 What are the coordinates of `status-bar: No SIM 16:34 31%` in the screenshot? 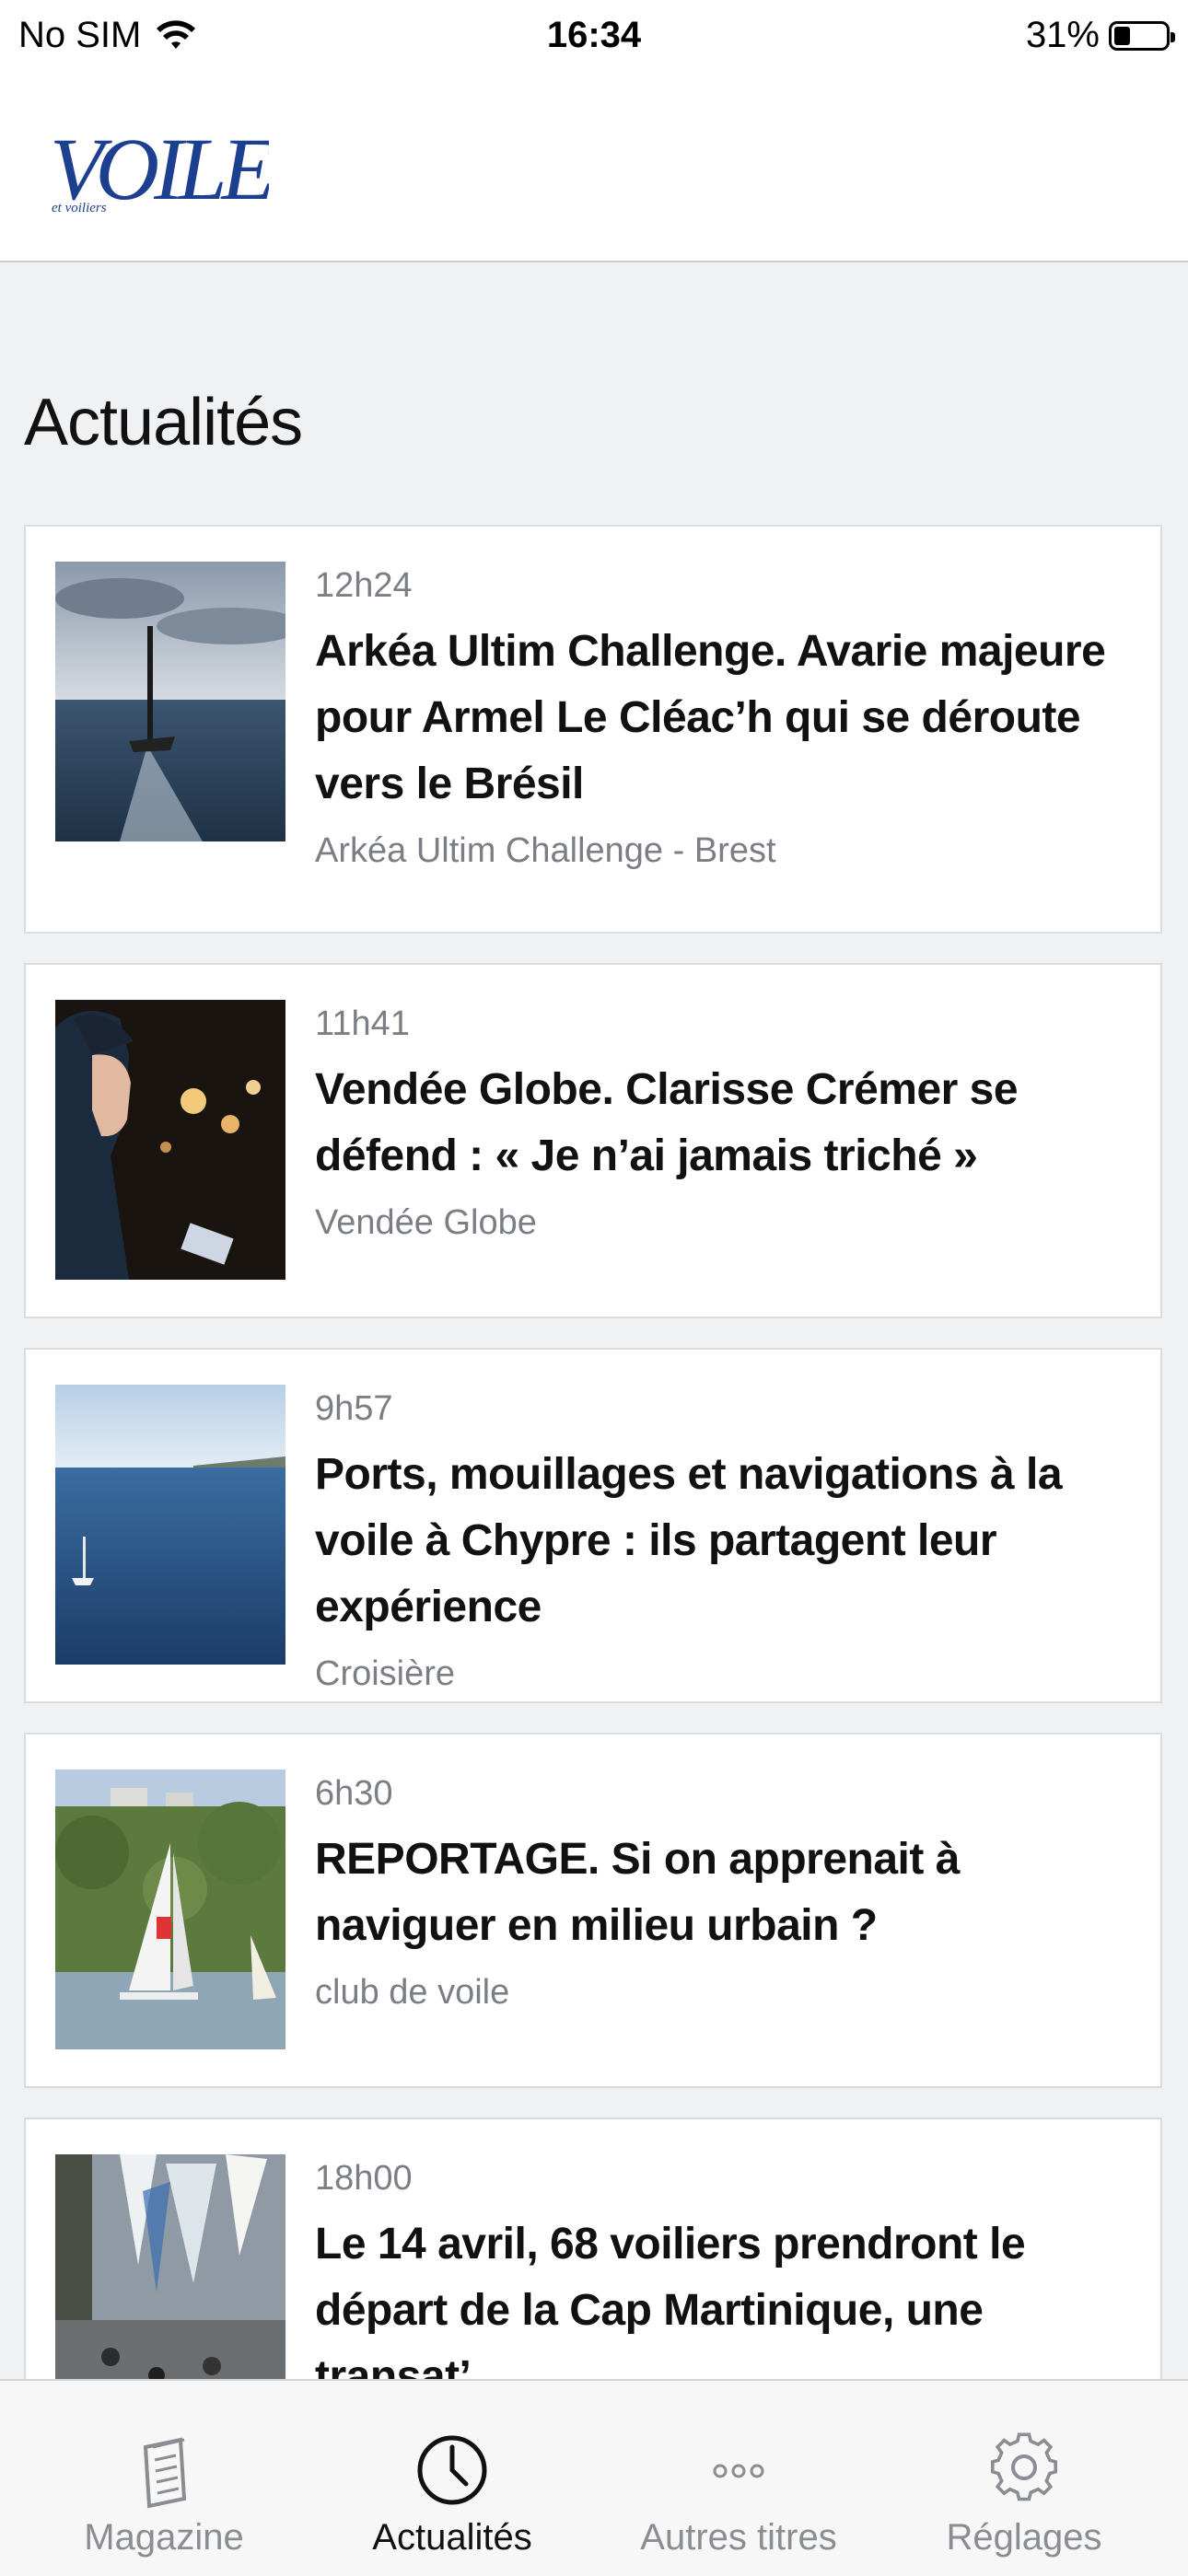 It's located at (594, 37).